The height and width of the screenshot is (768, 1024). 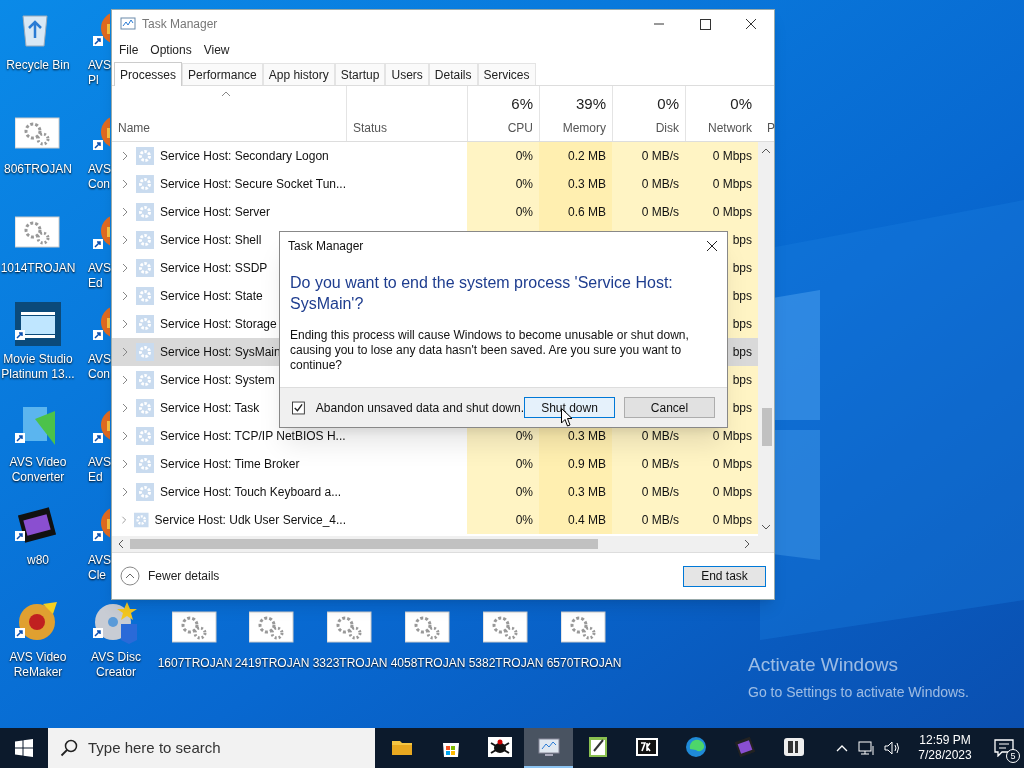 I want to click on icon-label: AVS Video, so click(x=38, y=657).